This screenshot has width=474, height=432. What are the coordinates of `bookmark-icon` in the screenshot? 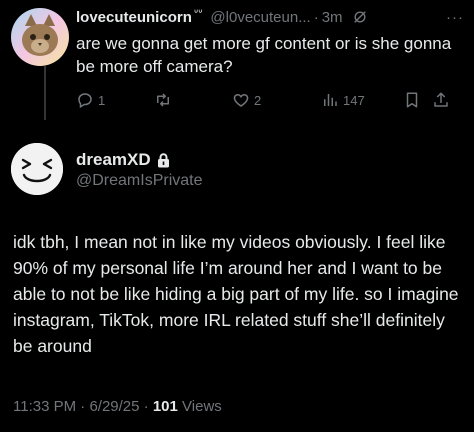 It's located at (412, 100).